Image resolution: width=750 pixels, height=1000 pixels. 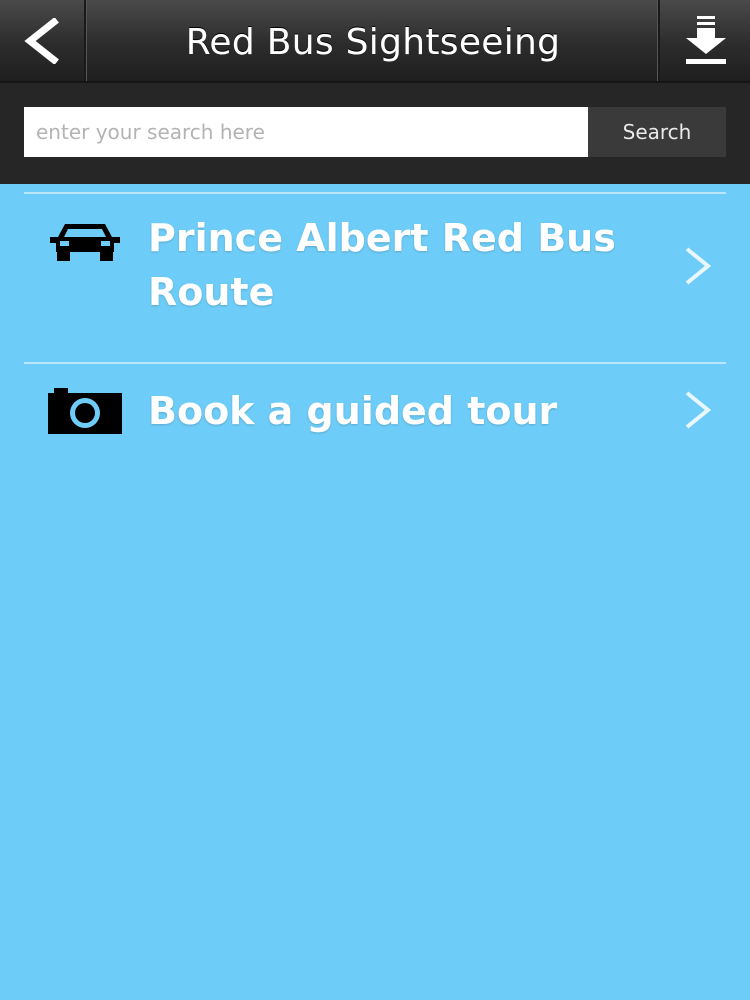 I want to click on list-item-label: Prince Albert Red Bus Route, so click(x=382, y=265).